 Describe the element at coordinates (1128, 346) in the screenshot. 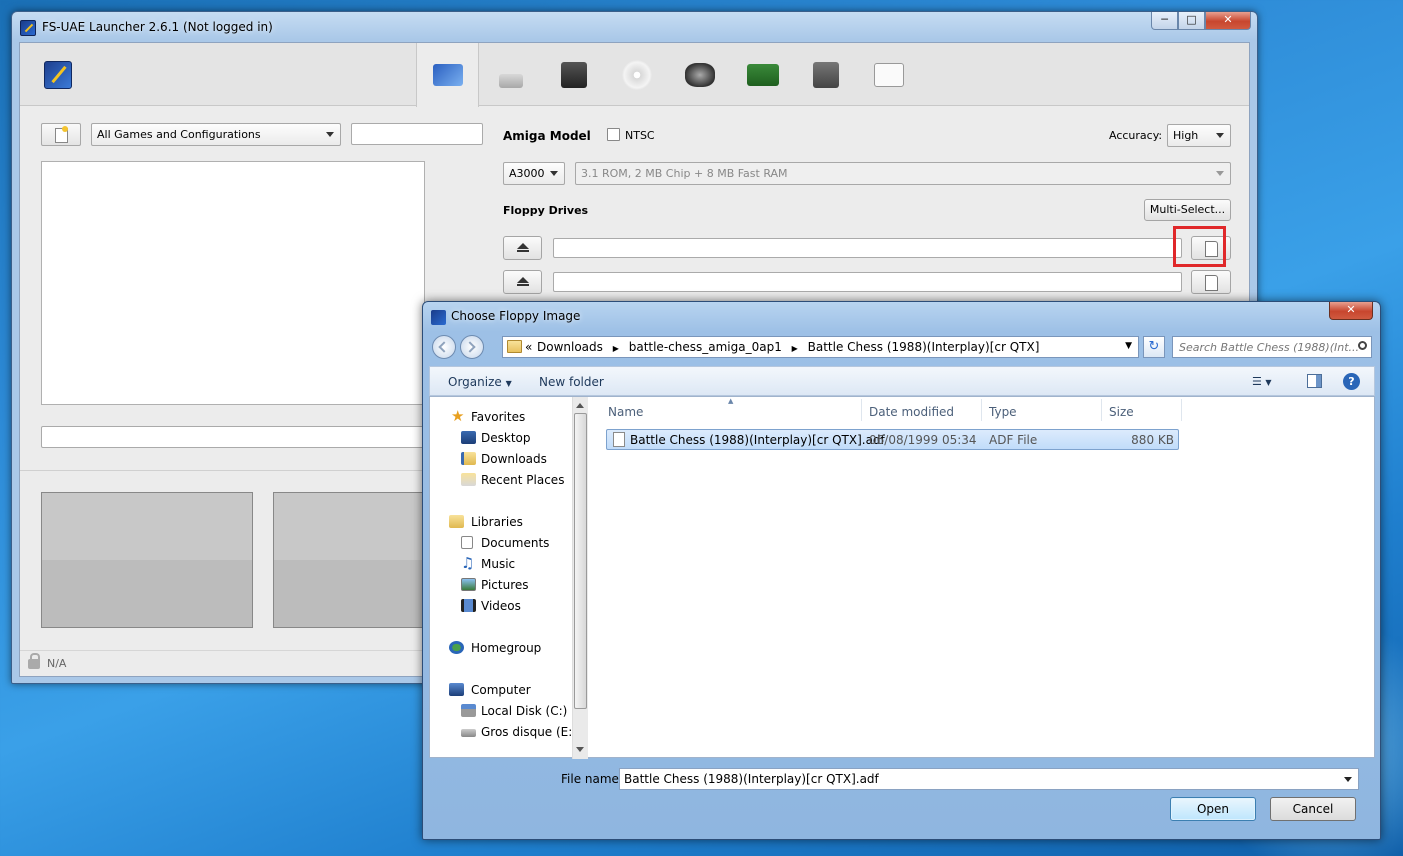

I see `chevron-down-icon: ▼` at that location.